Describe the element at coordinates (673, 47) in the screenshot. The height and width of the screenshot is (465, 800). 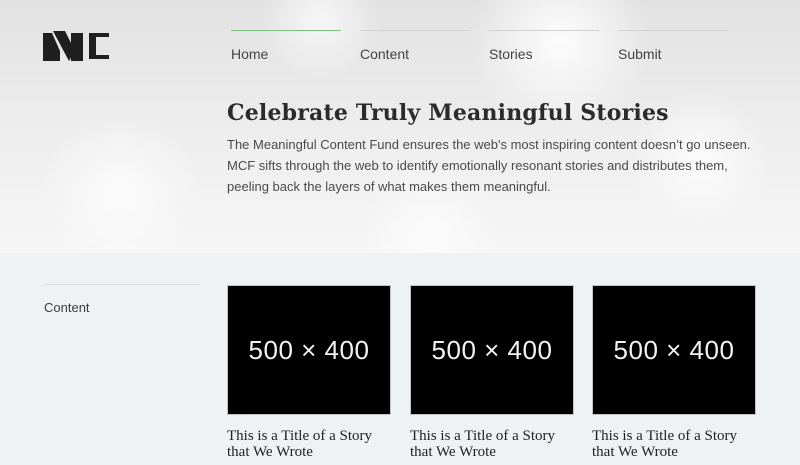
I see `nav-item-submit: Submit` at that location.